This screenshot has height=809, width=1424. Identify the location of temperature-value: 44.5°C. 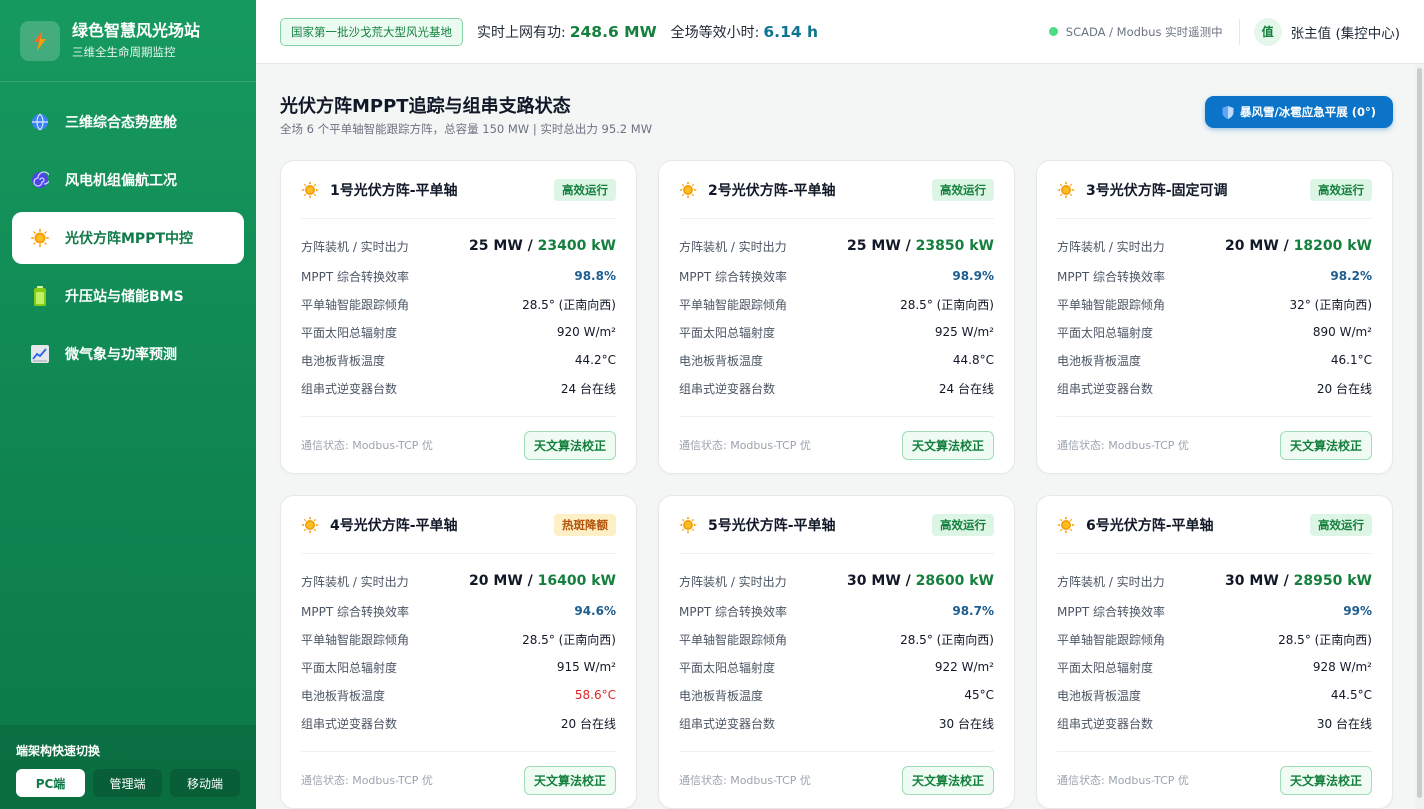
(1351, 695).